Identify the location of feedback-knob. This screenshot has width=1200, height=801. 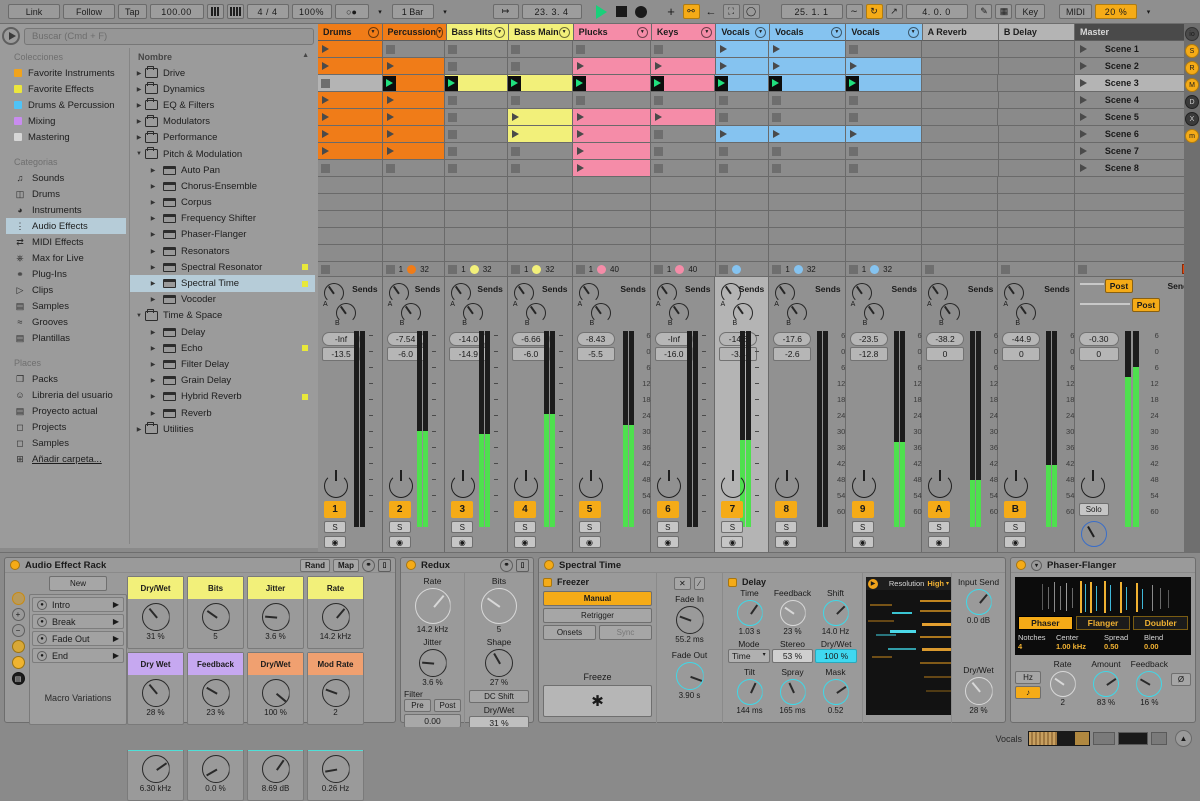
(1149, 684).